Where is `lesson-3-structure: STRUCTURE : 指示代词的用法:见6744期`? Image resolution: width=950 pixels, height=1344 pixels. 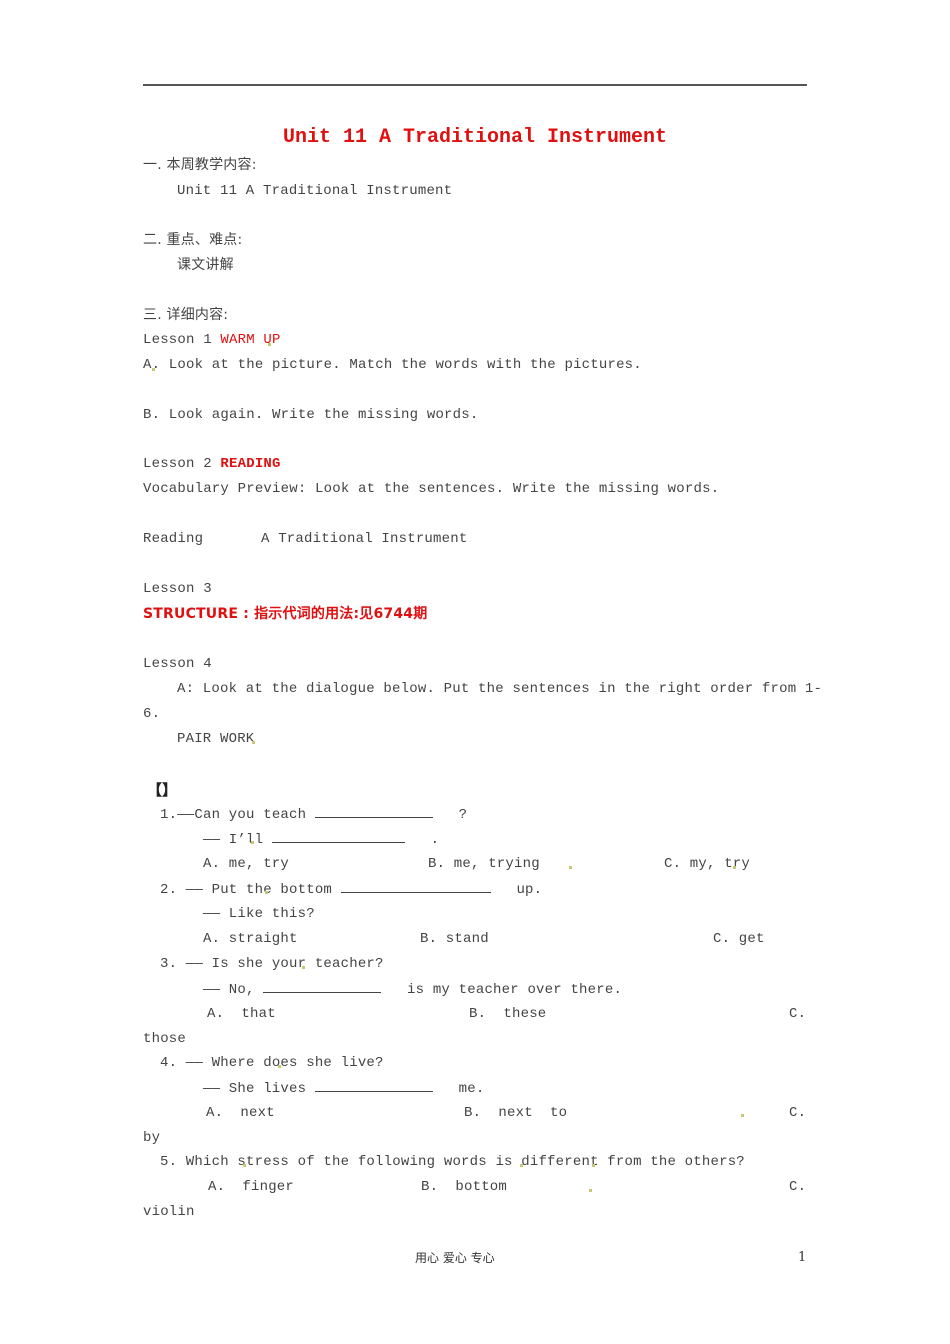 lesson-3-structure: STRUCTURE : 指示代词的用法:见6744期 is located at coordinates (285, 614).